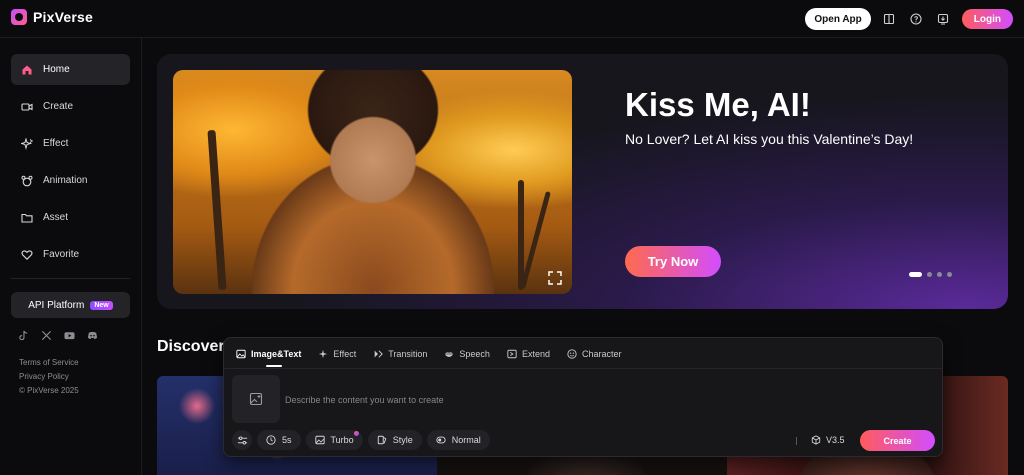 The image size is (1024, 475). I want to click on settings-button, so click(242, 440).